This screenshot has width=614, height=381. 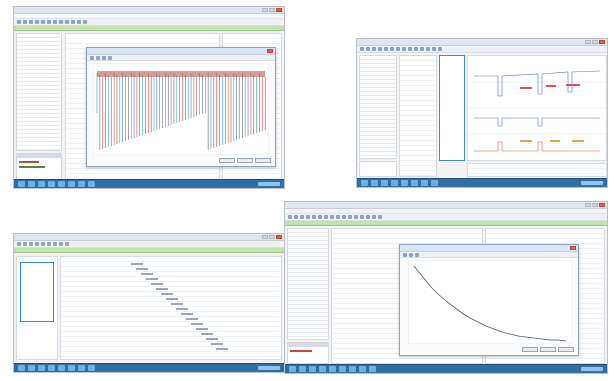 I want to click on selected-items, so click(x=37, y=292).